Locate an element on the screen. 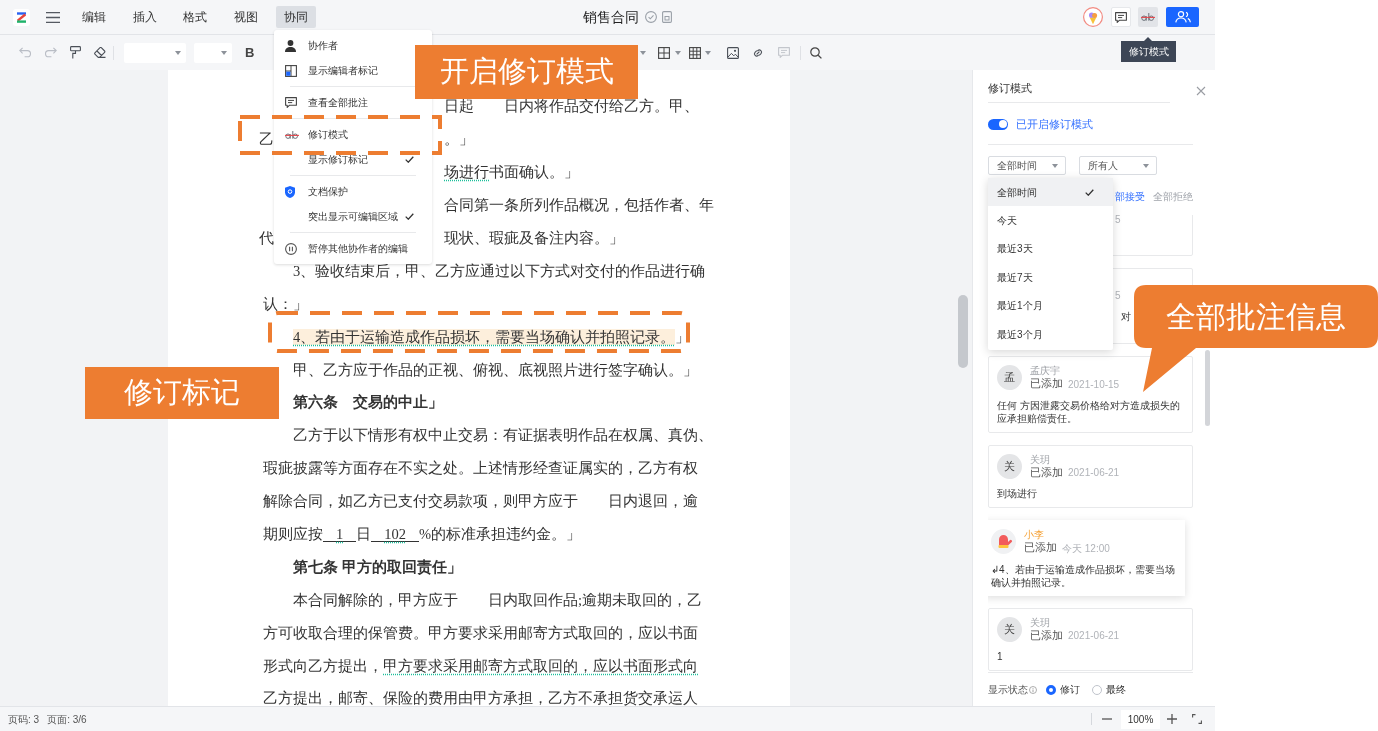  text-line: 形式向乙方提出，甲方要求采用邮寄方式取回的，应以书面形式向 is located at coordinates (480, 666).